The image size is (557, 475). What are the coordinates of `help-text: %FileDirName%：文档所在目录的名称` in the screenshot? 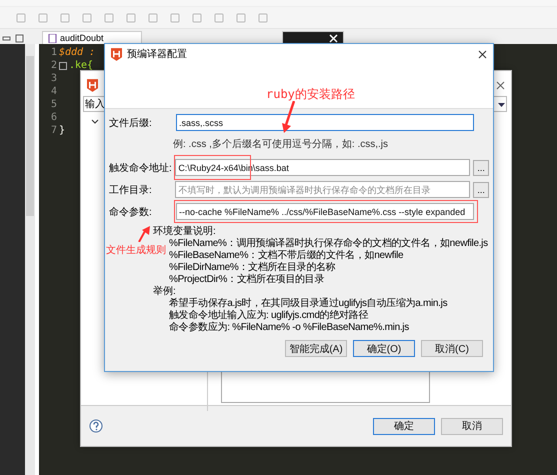 It's located at (252, 268).